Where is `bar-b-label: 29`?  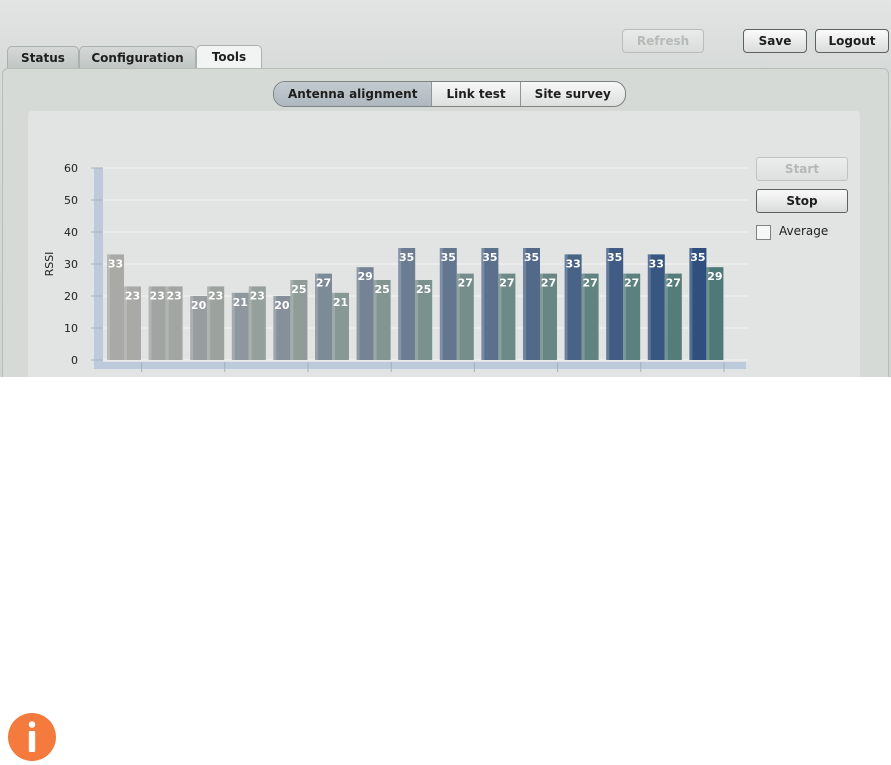
bar-b-label: 29 is located at coordinates (714, 276).